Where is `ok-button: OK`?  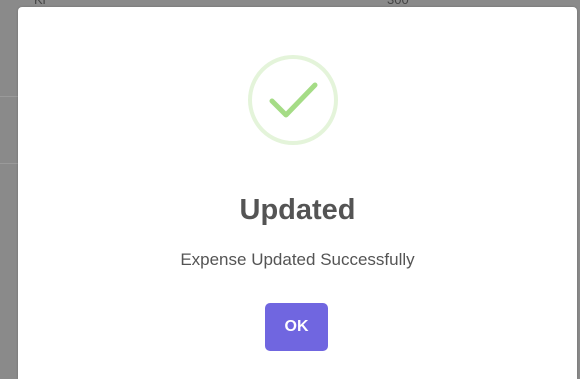 ok-button: OK is located at coordinates (296, 327).